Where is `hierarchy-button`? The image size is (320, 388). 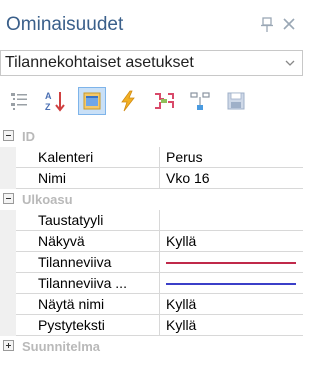
hierarchy-button is located at coordinates (200, 101).